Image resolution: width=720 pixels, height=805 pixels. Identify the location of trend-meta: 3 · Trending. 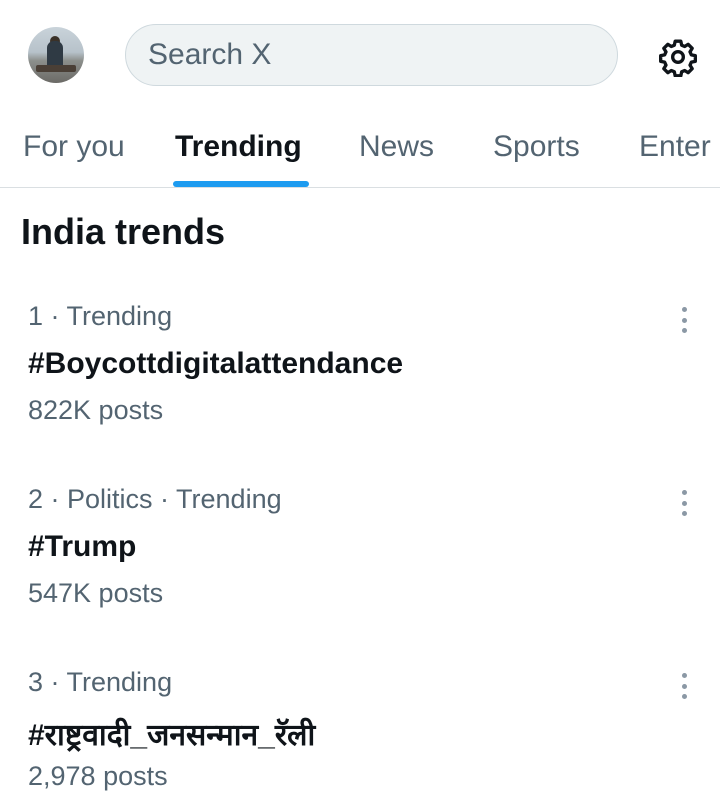
(100, 682).